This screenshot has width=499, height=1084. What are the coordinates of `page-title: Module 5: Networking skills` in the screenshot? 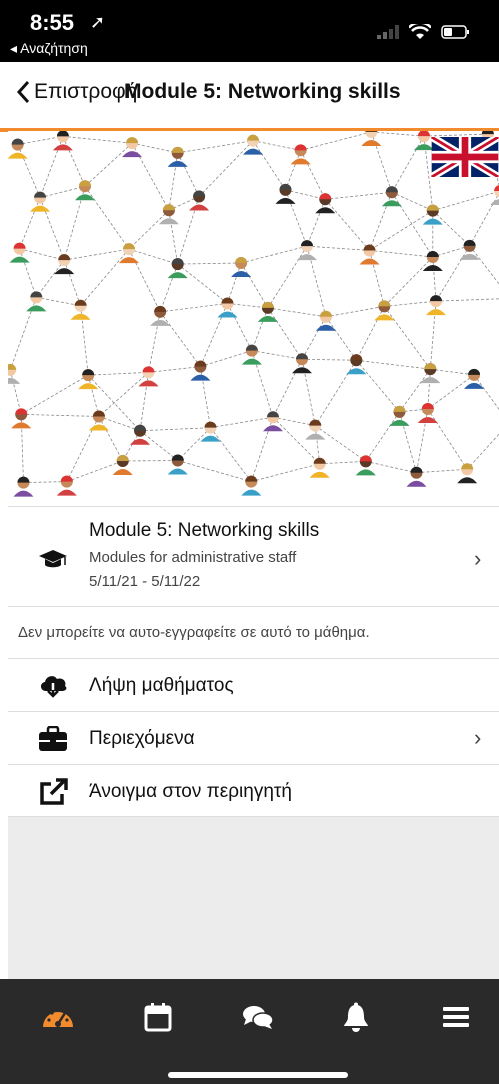 It's located at (262, 91).